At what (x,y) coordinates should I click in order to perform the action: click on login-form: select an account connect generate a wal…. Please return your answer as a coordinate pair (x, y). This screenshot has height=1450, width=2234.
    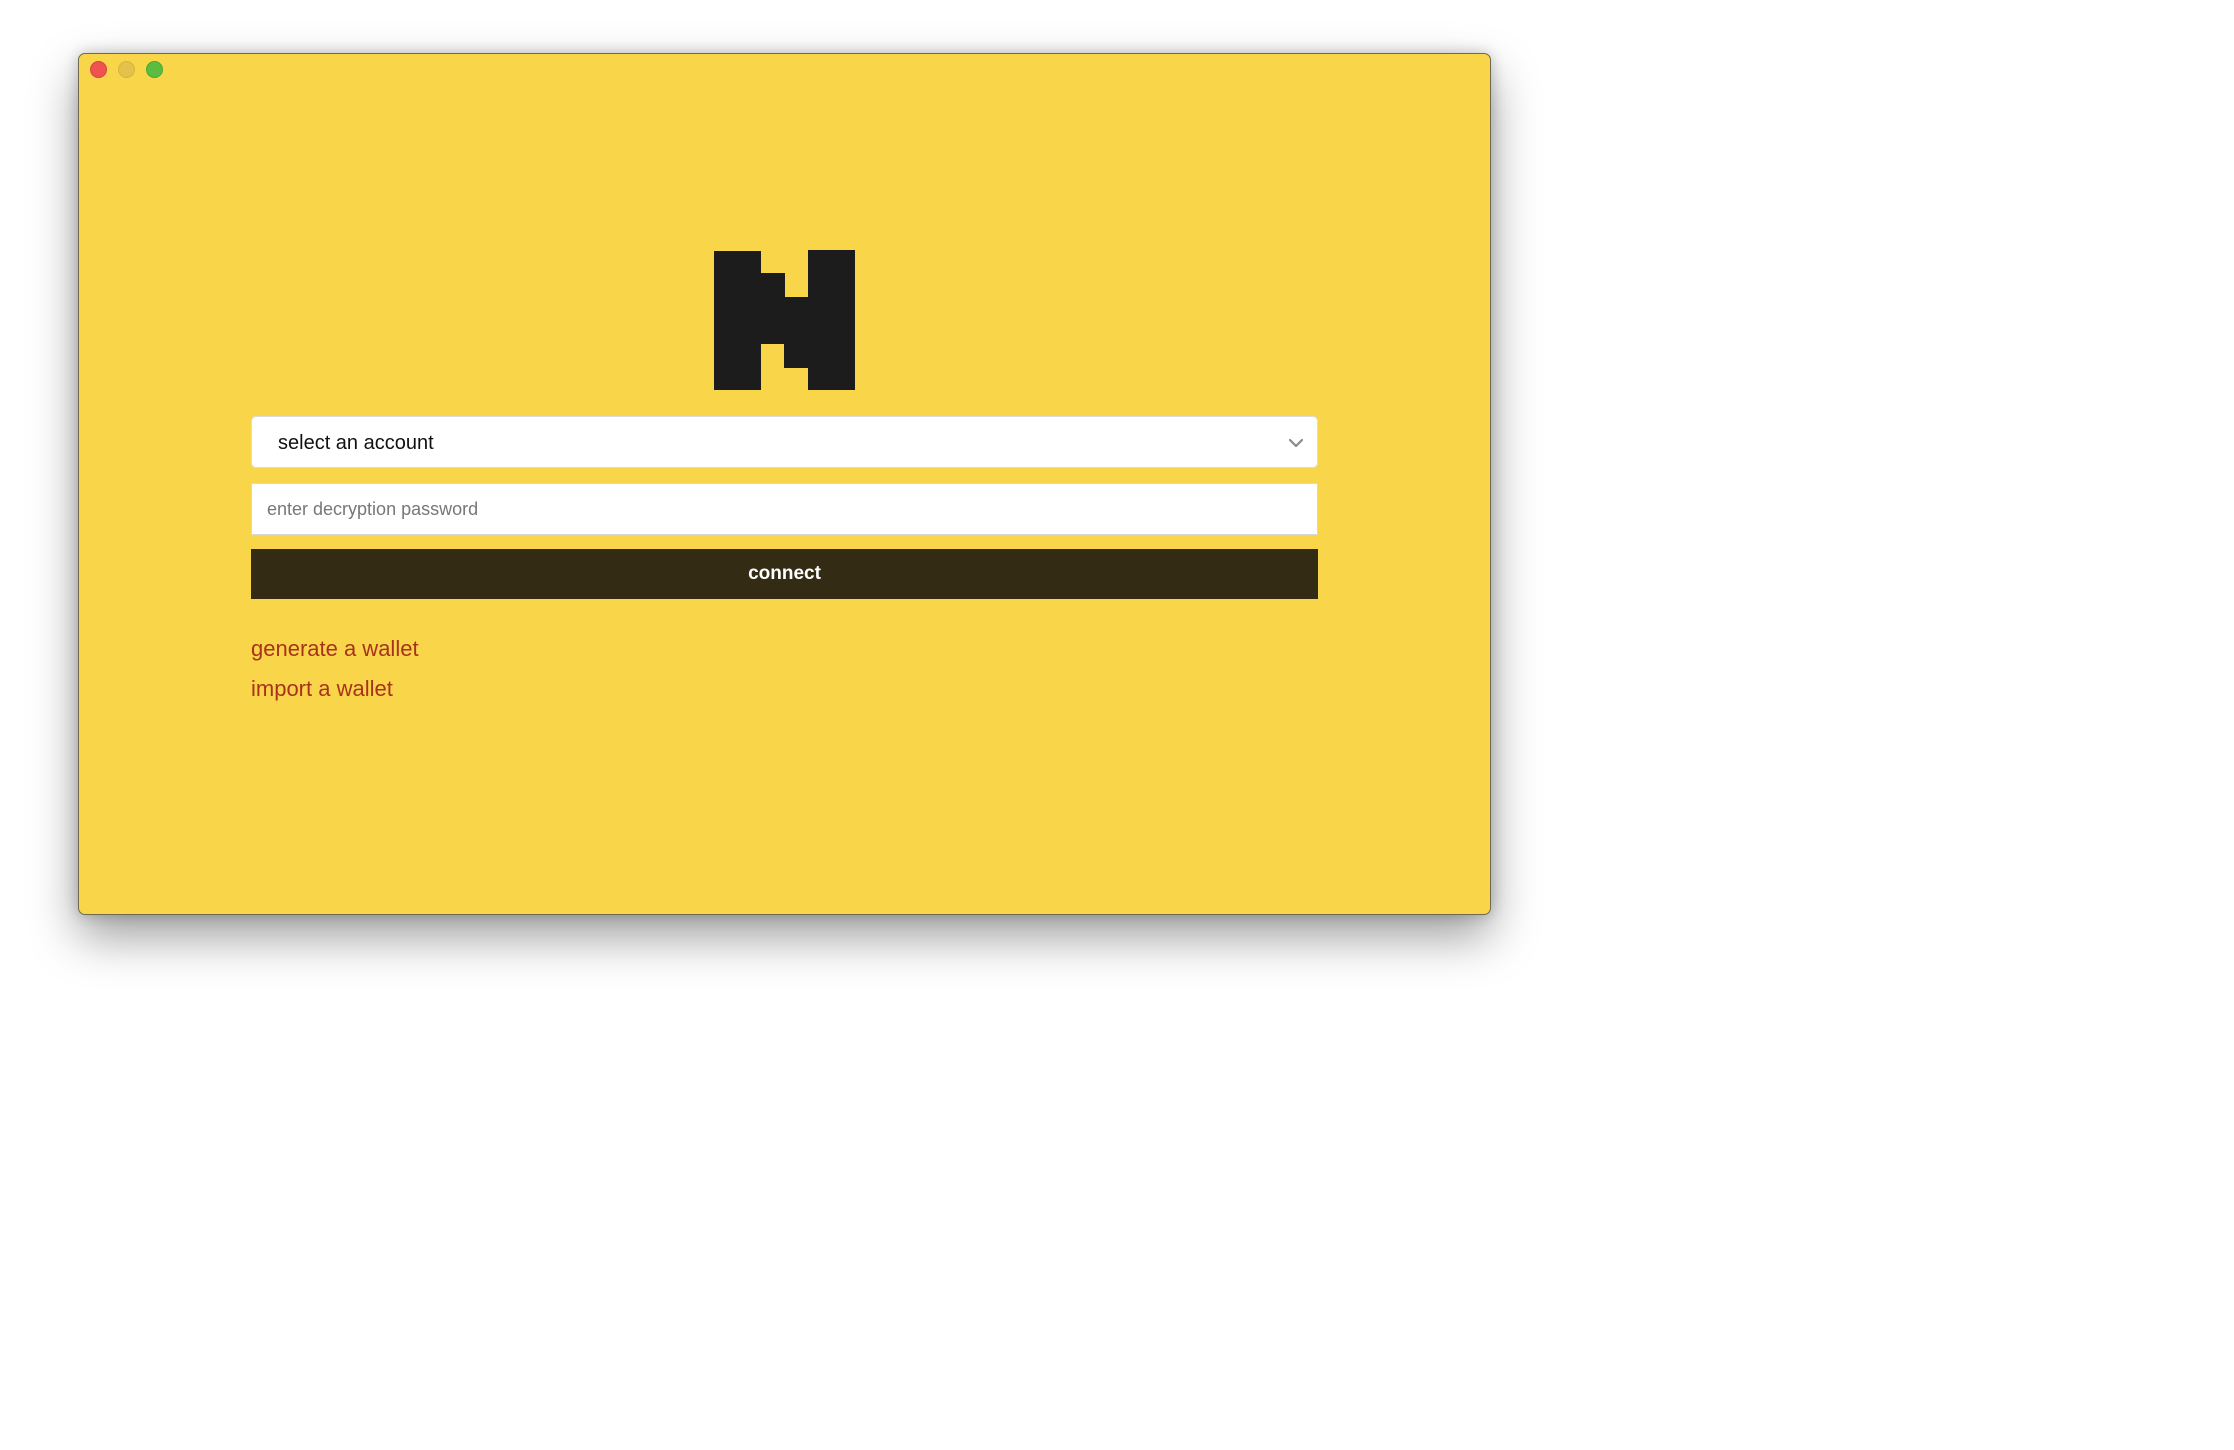
    Looking at the image, I should click on (784, 562).